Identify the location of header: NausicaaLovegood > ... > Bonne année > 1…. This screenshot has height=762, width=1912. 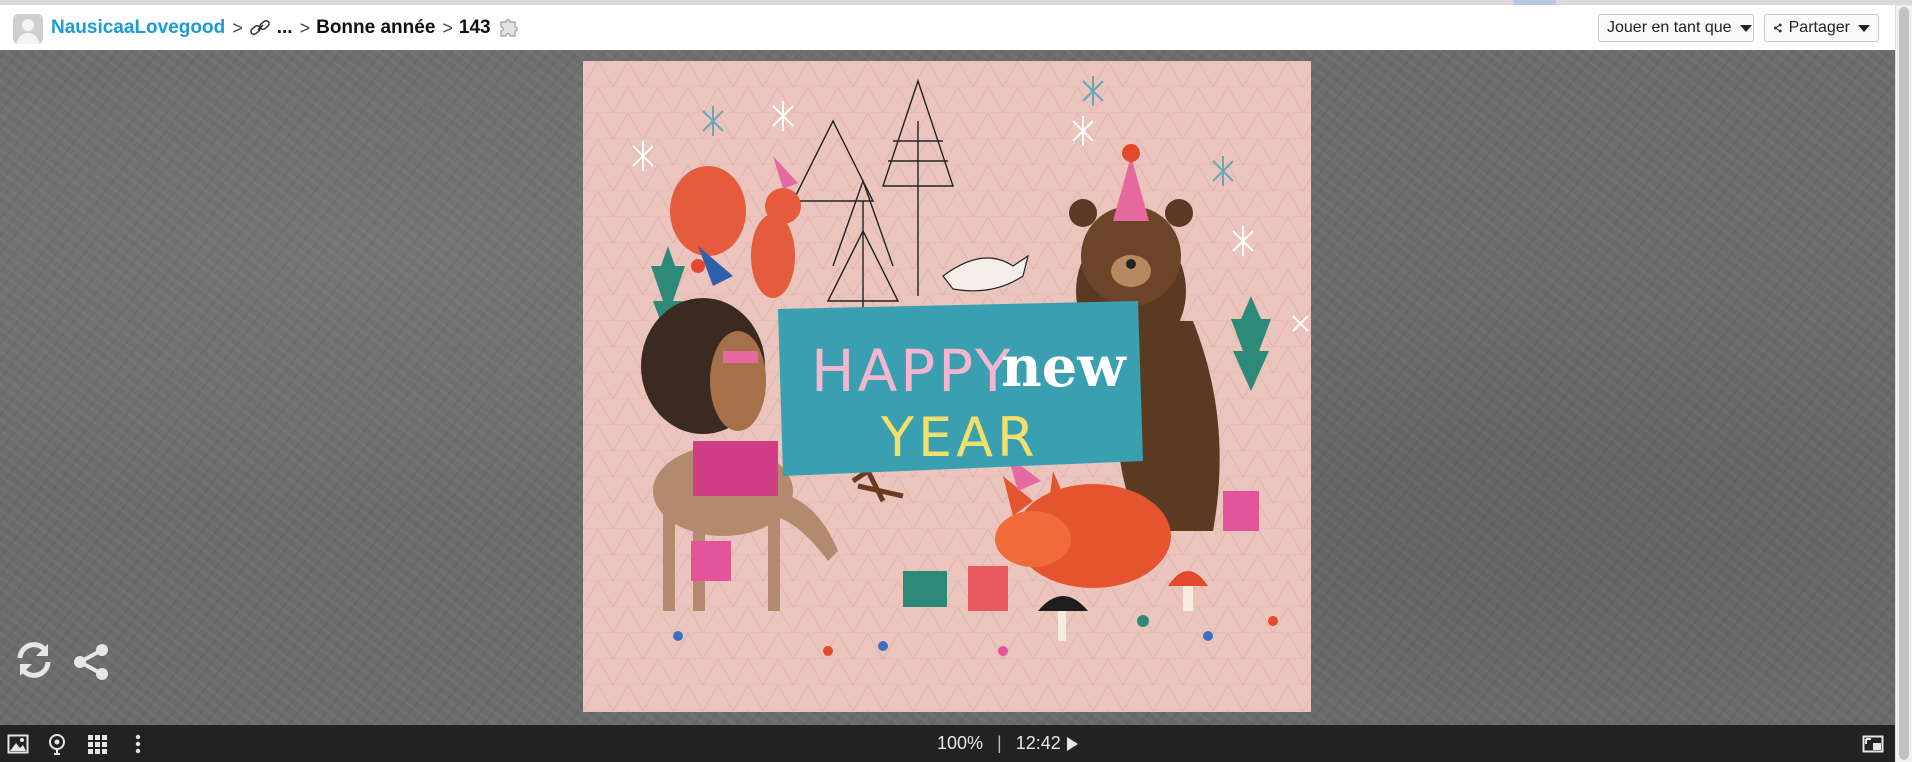
(947, 27).